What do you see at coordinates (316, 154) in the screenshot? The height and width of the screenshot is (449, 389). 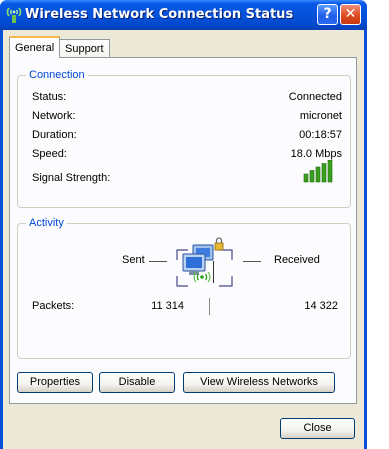 I see `speed-value: 18.0 Mbps` at bounding box center [316, 154].